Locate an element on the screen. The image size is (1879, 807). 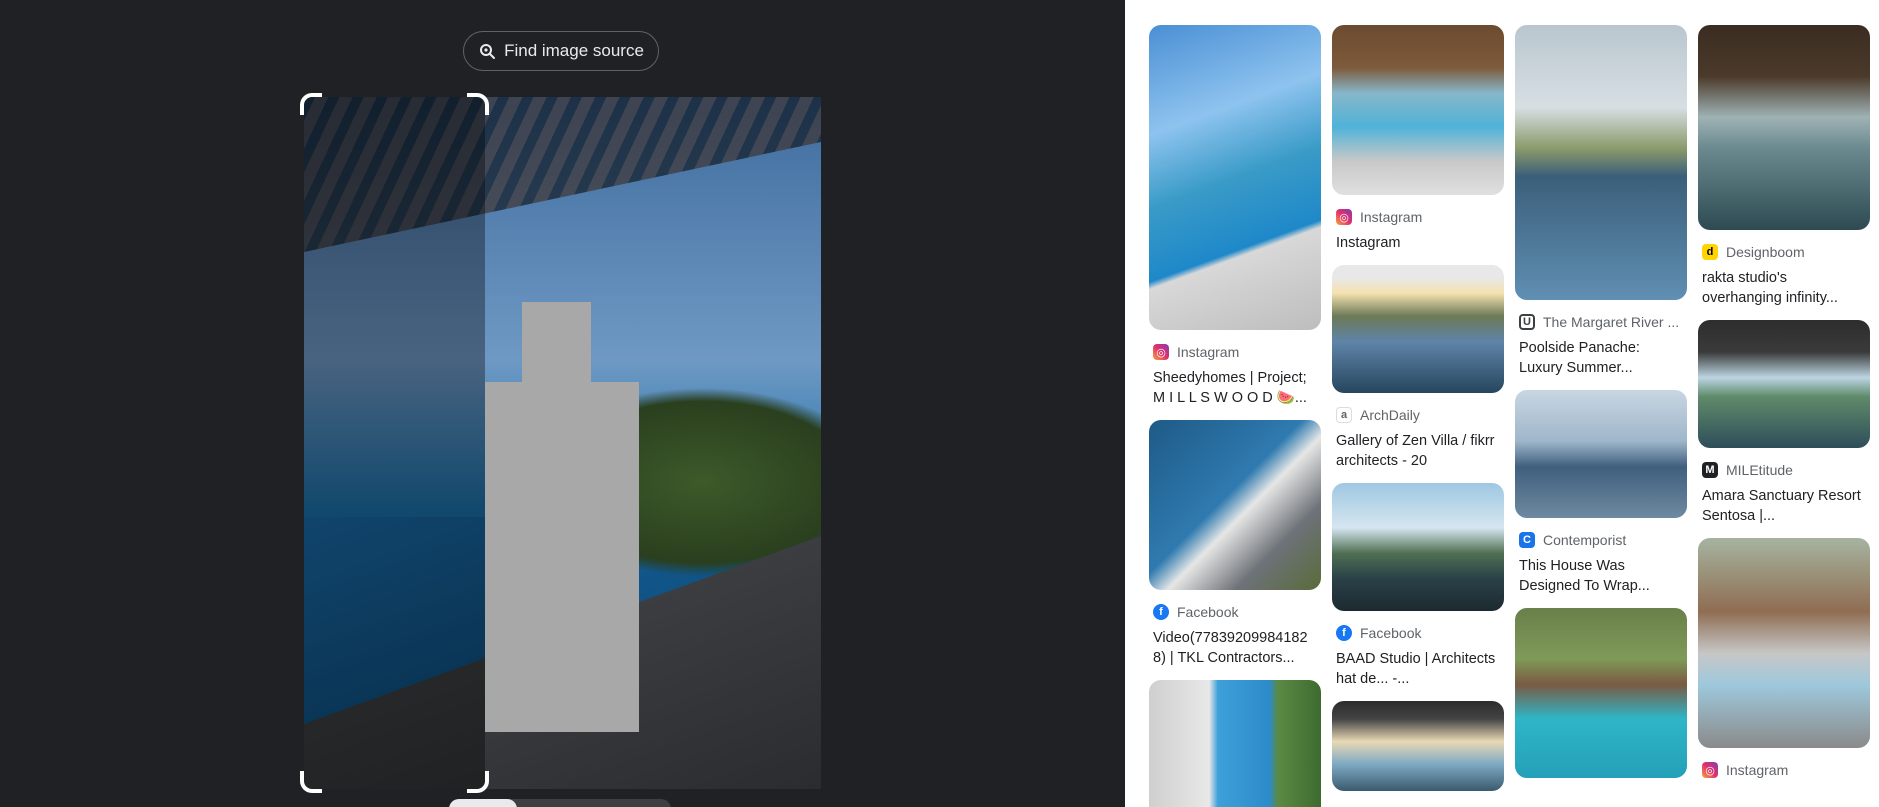
crop-handle-top-right is located at coordinates (478, 104).